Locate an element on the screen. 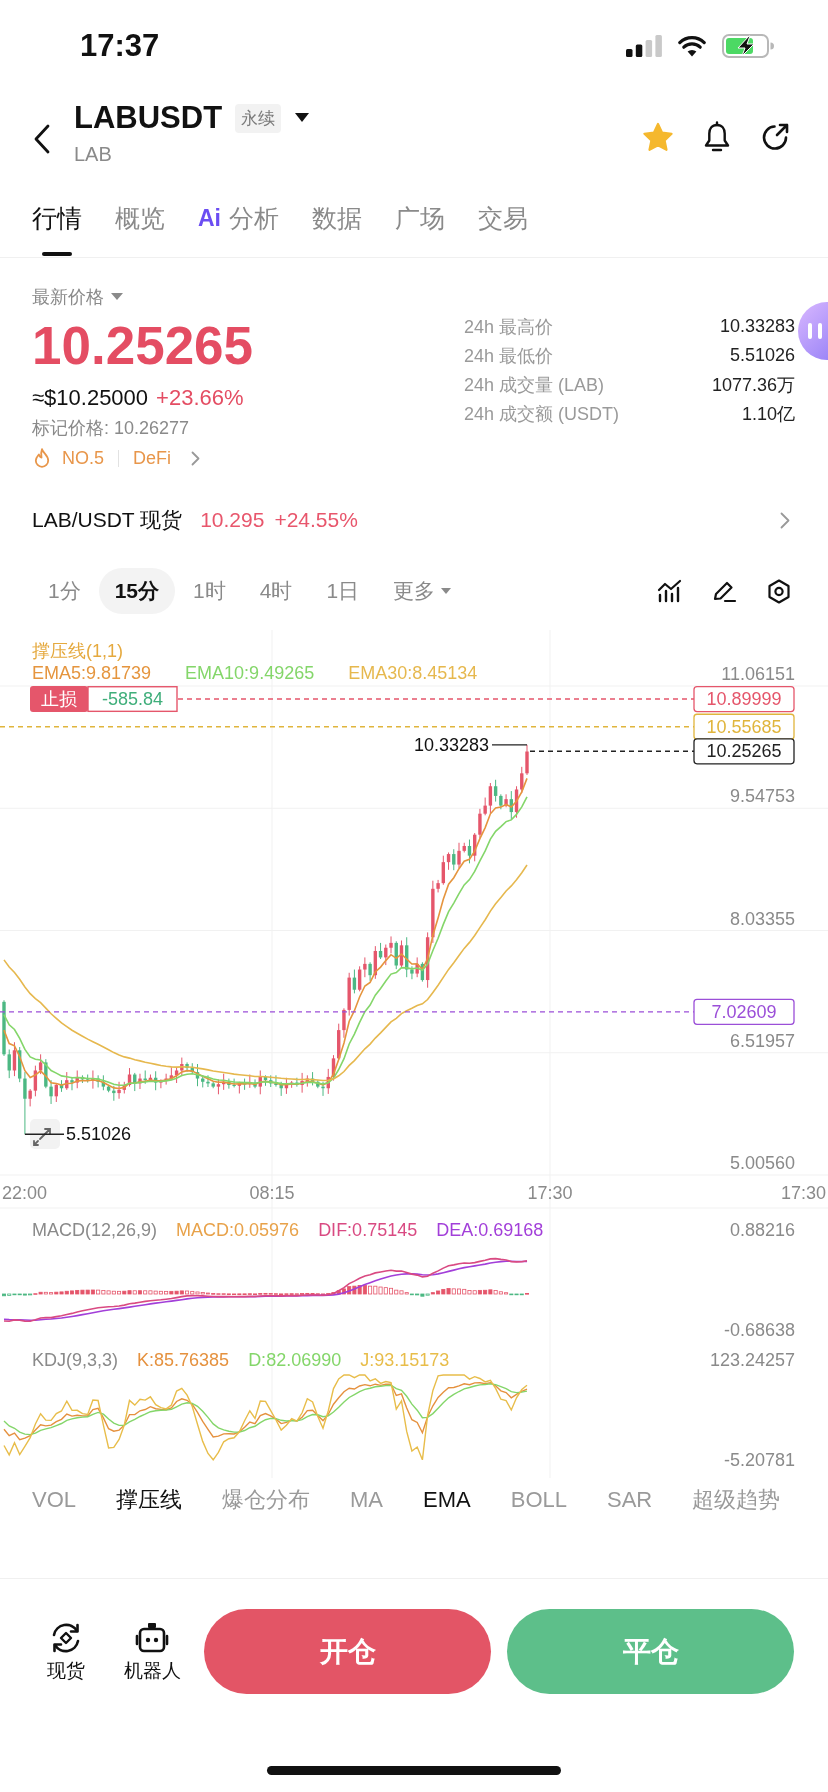 This screenshot has height=1792, width=828. indicator-tab: EMA is located at coordinates (447, 1500).